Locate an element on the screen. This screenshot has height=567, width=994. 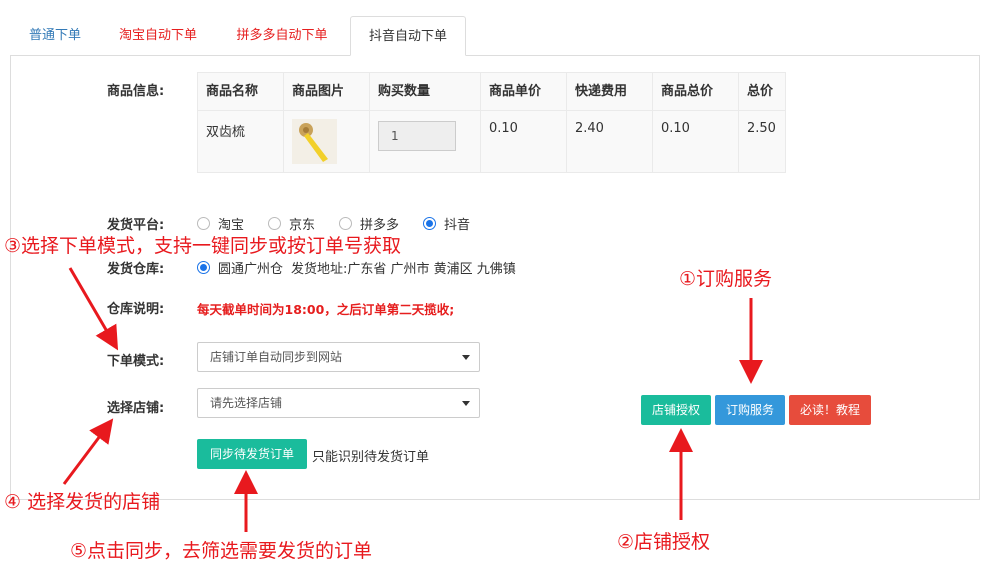
header-total: 总价 is located at coordinates (762, 91).